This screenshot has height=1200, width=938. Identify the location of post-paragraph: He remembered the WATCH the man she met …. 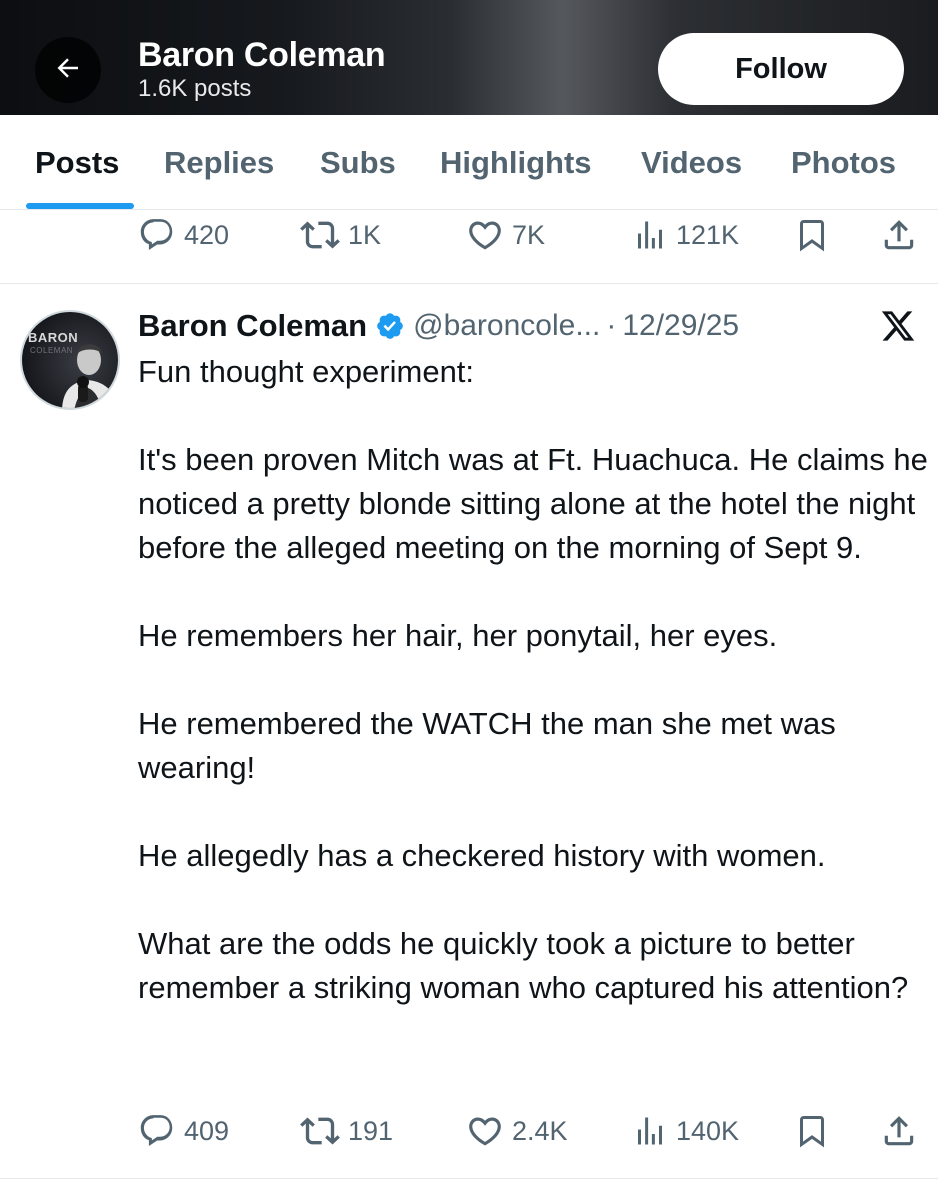
(487, 745).